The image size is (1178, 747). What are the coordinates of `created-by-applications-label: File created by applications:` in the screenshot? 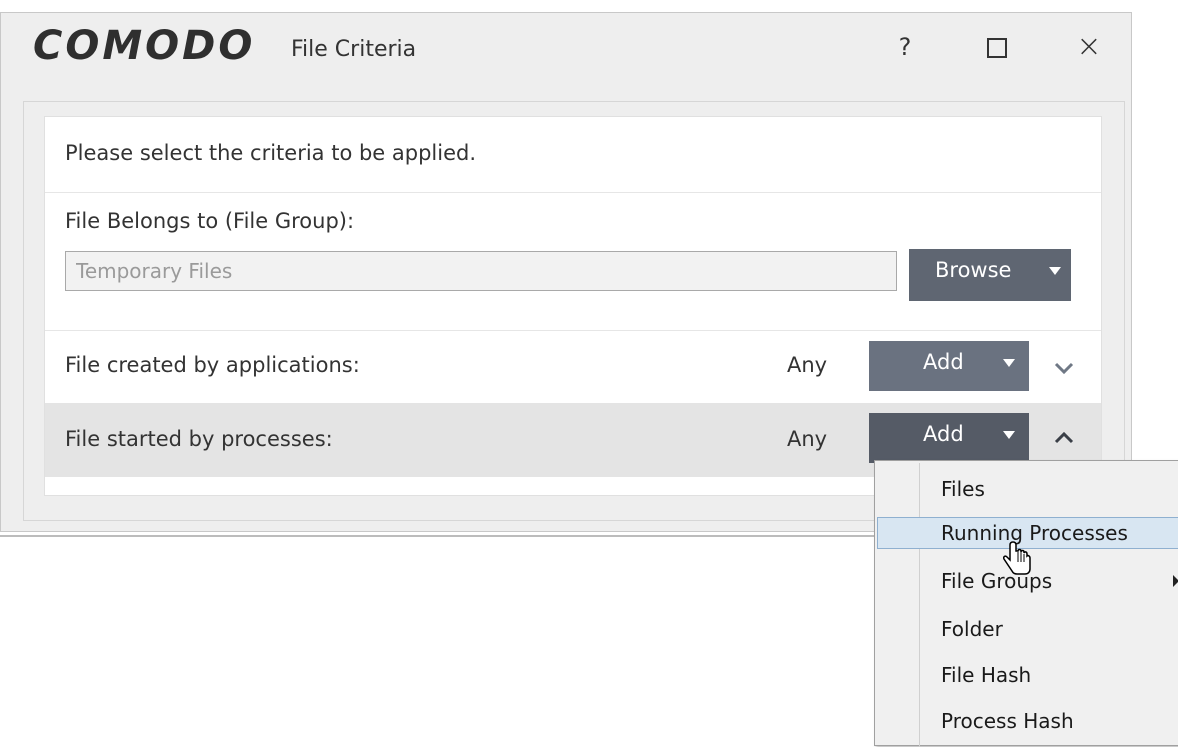 It's located at (212, 365).